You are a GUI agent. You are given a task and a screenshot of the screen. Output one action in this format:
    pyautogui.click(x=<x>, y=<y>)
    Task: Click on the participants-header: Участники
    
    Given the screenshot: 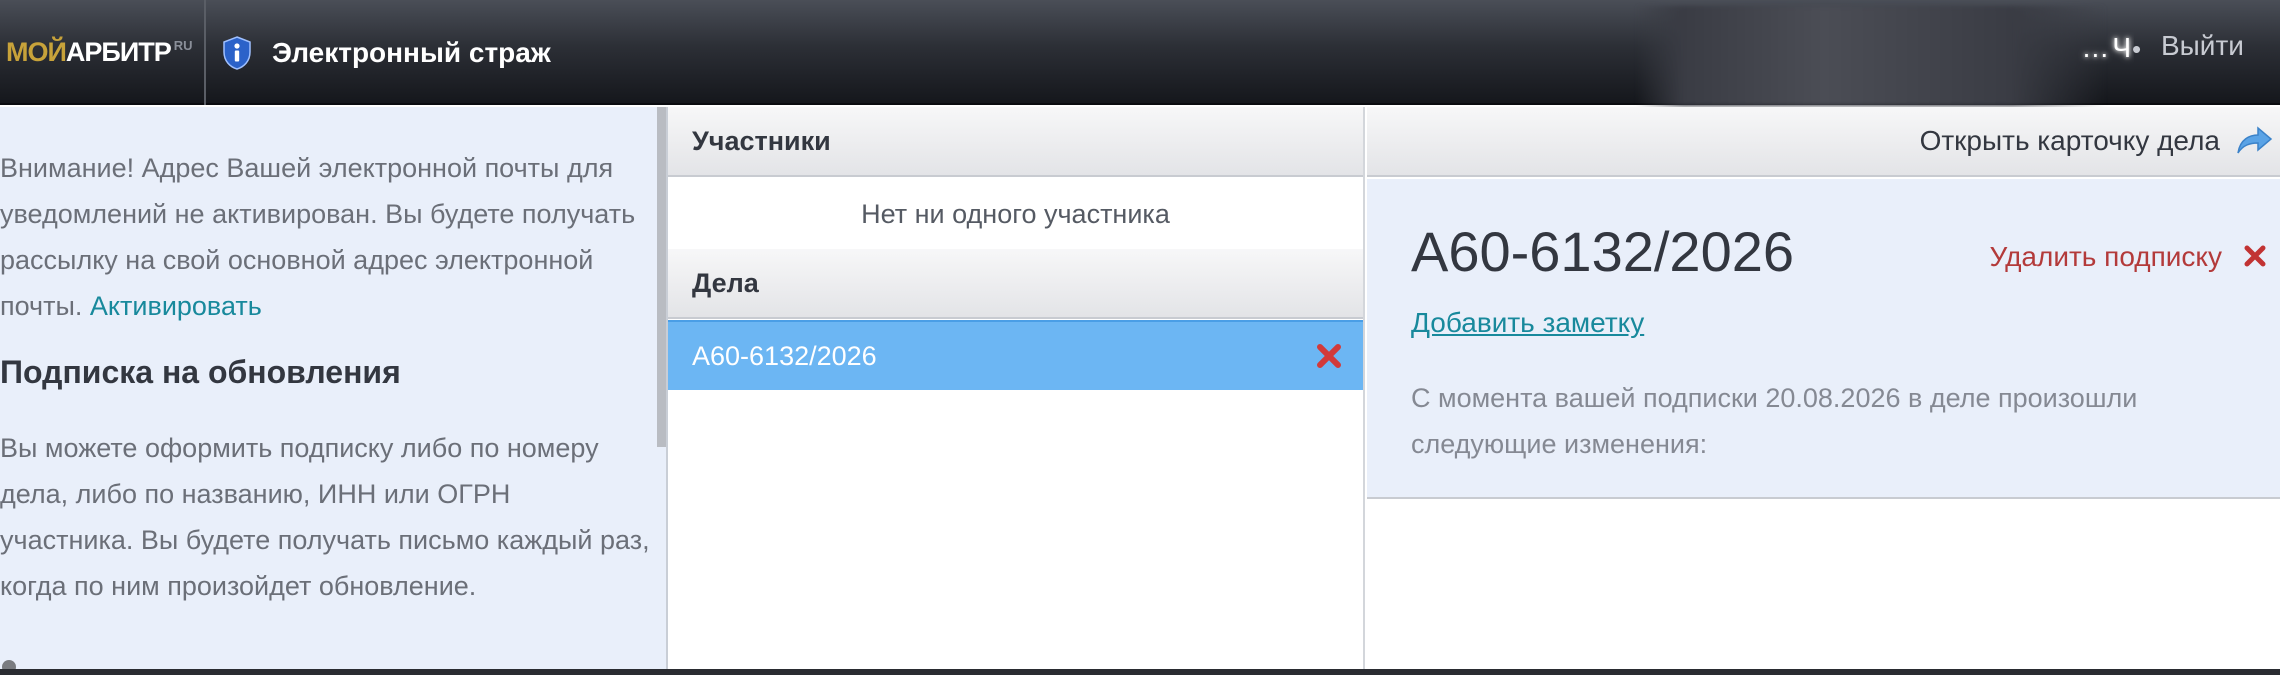 What is the action you would take?
    pyautogui.click(x=1015, y=142)
    